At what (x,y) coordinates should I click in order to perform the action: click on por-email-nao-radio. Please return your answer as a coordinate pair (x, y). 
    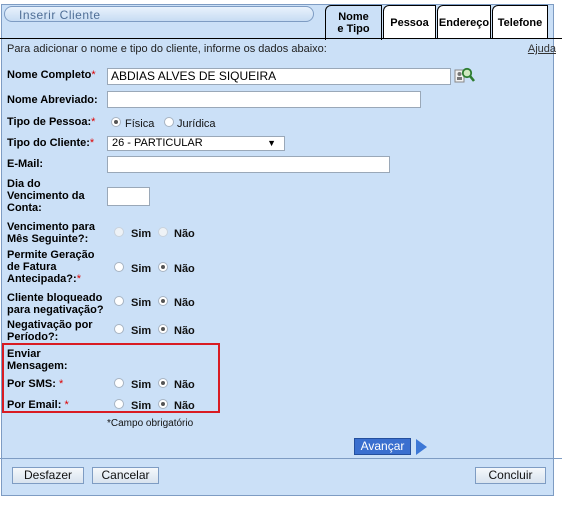
    Looking at the image, I should click on (163, 404).